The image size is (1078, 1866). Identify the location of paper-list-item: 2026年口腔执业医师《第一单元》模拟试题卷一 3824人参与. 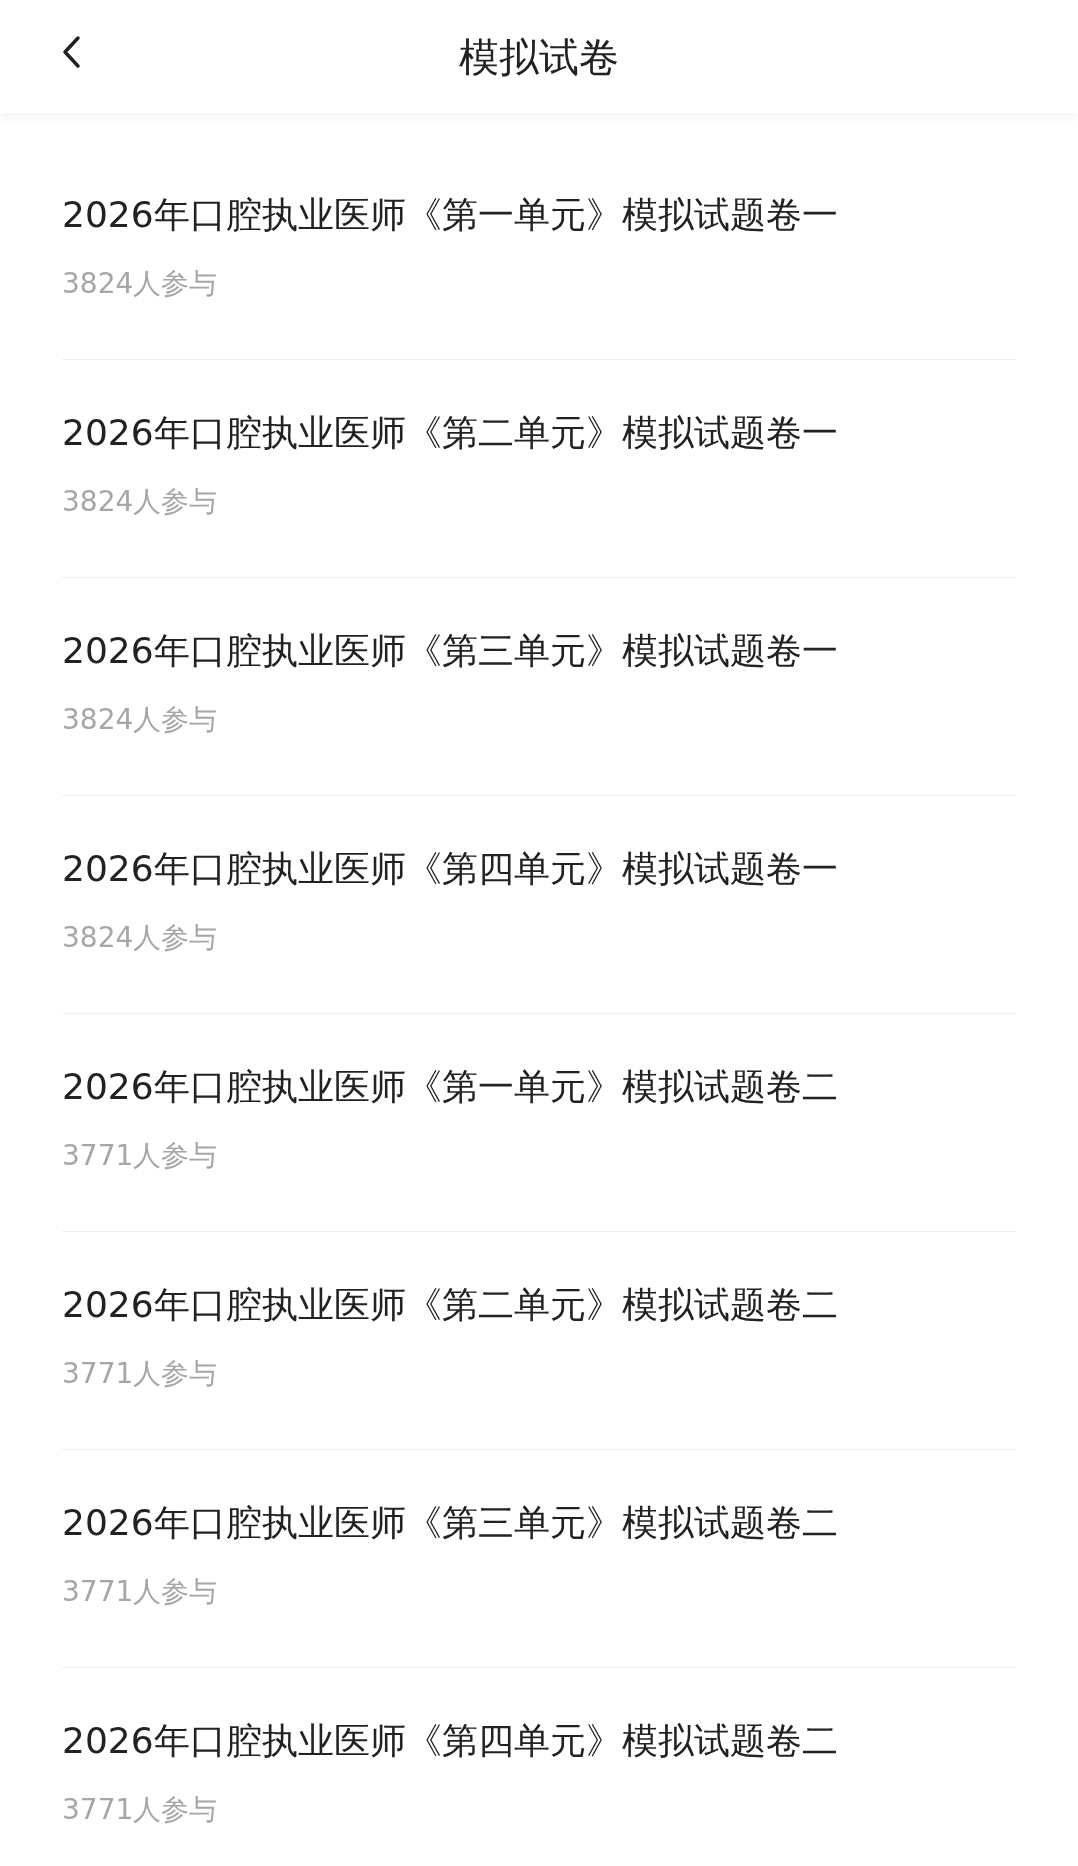
(539, 251).